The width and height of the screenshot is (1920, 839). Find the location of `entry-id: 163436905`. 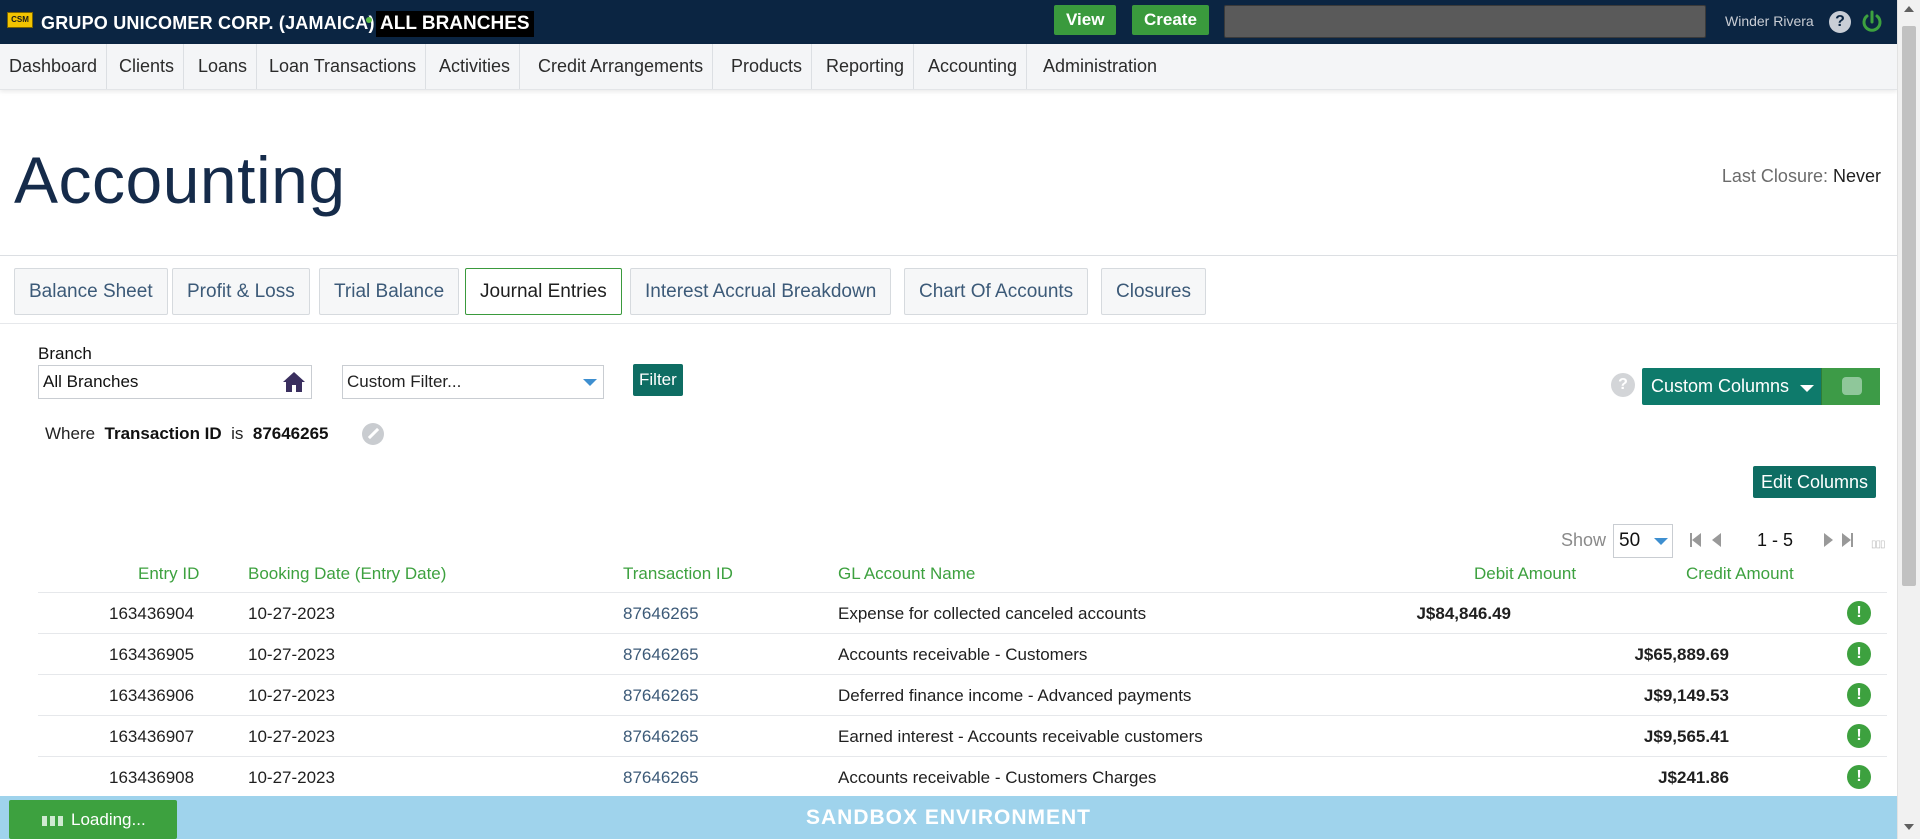

entry-id: 163436905 is located at coordinates (152, 654).